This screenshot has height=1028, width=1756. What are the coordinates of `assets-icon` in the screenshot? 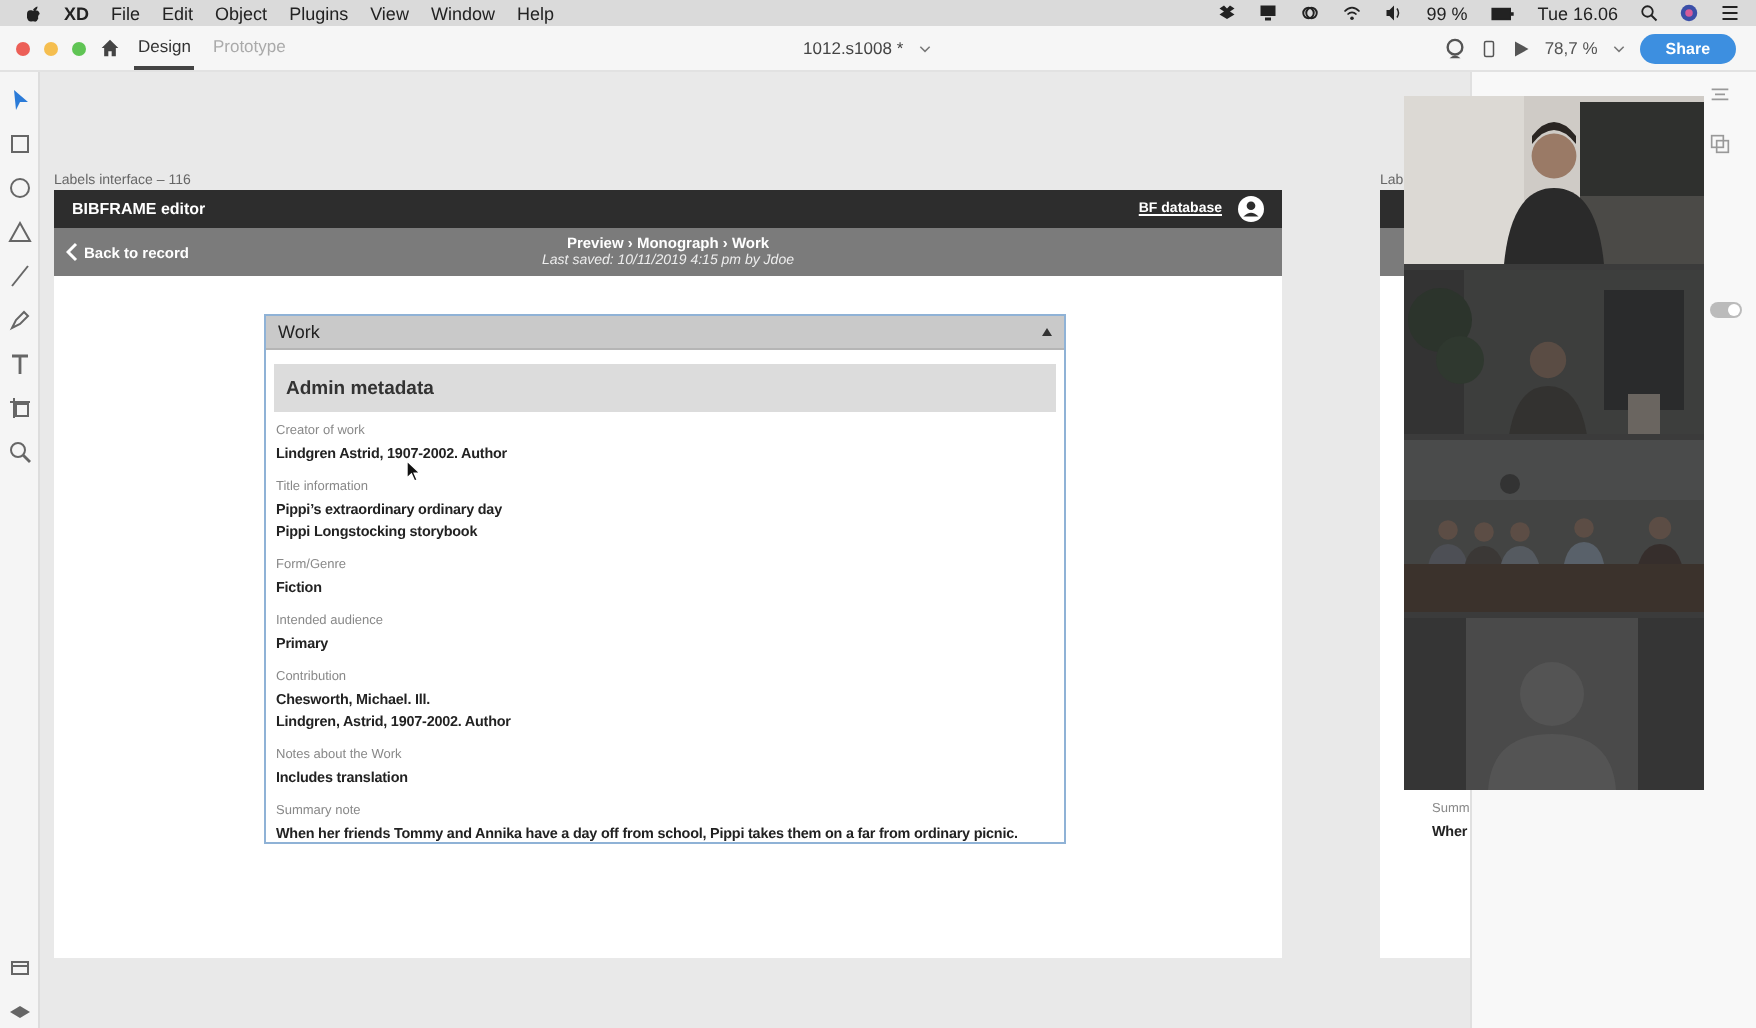 It's located at (19, 968).